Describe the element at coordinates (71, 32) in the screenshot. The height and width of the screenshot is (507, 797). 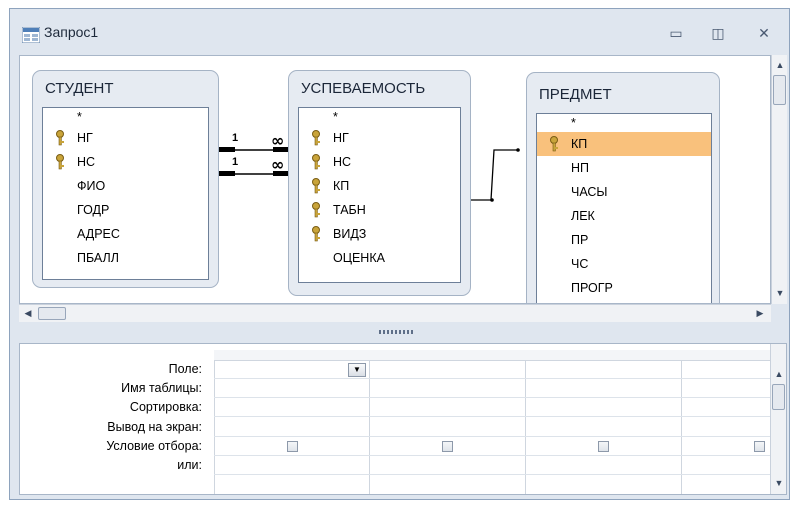
I see `window-title: Запрос1` at that location.